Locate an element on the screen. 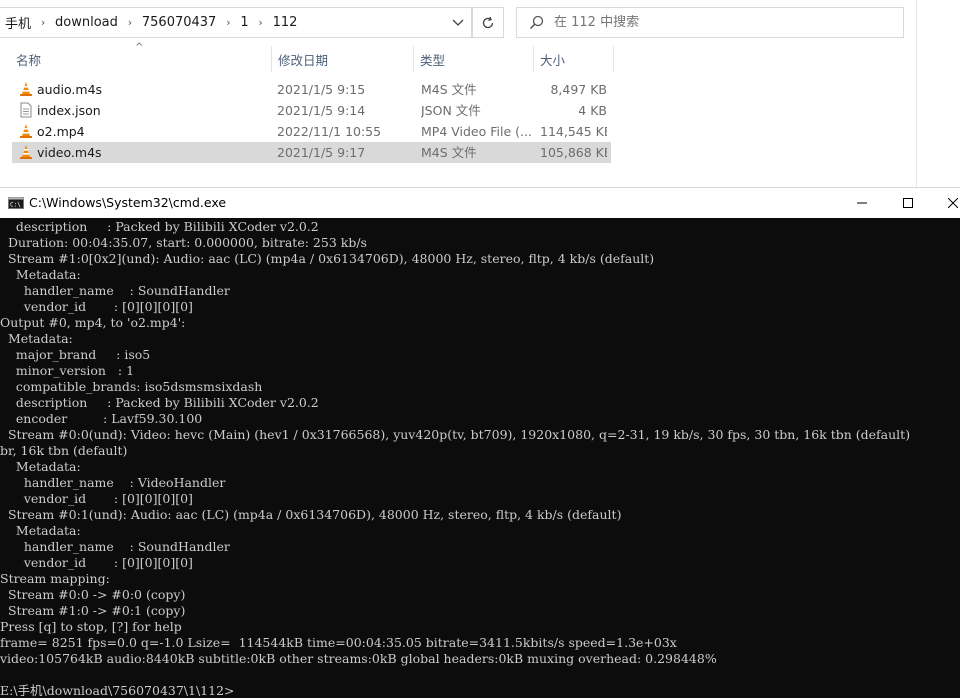 Image resolution: width=960 pixels, height=698 pixels. desktop-area is located at coordinates (938, 93).